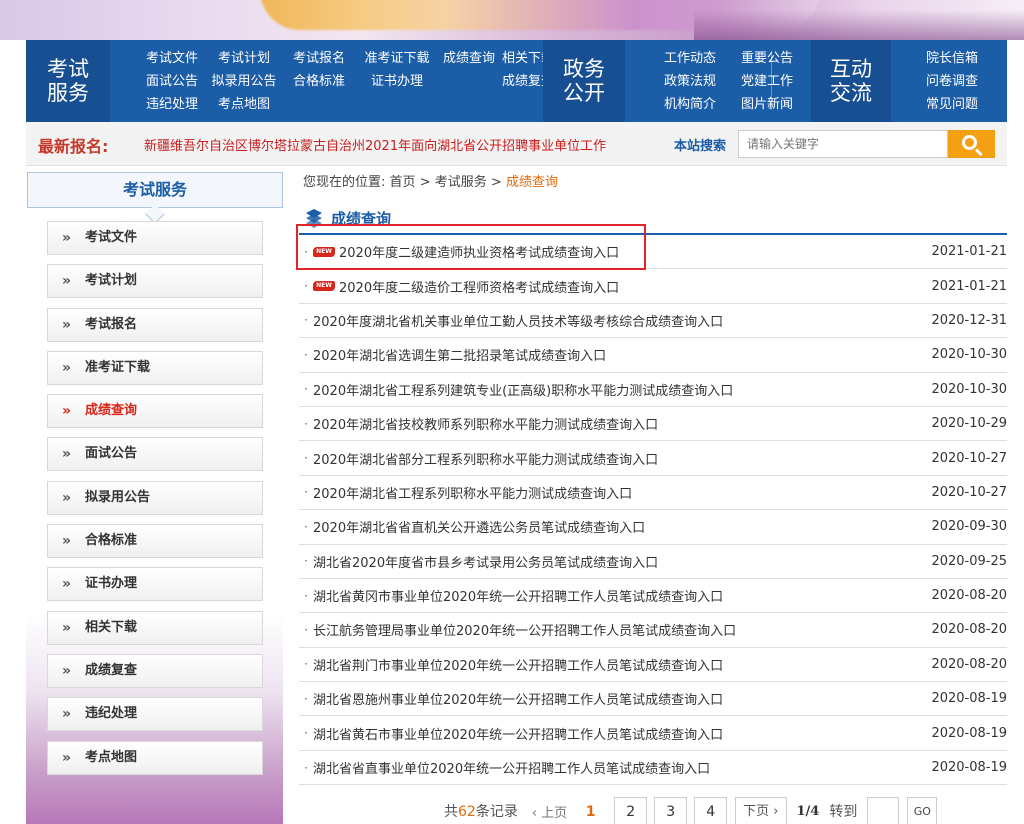 The width and height of the screenshot is (1024, 824). Describe the element at coordinates (155, 497) in the screenshot. I see `sidebar-item: » 拟录用公告` at that location.